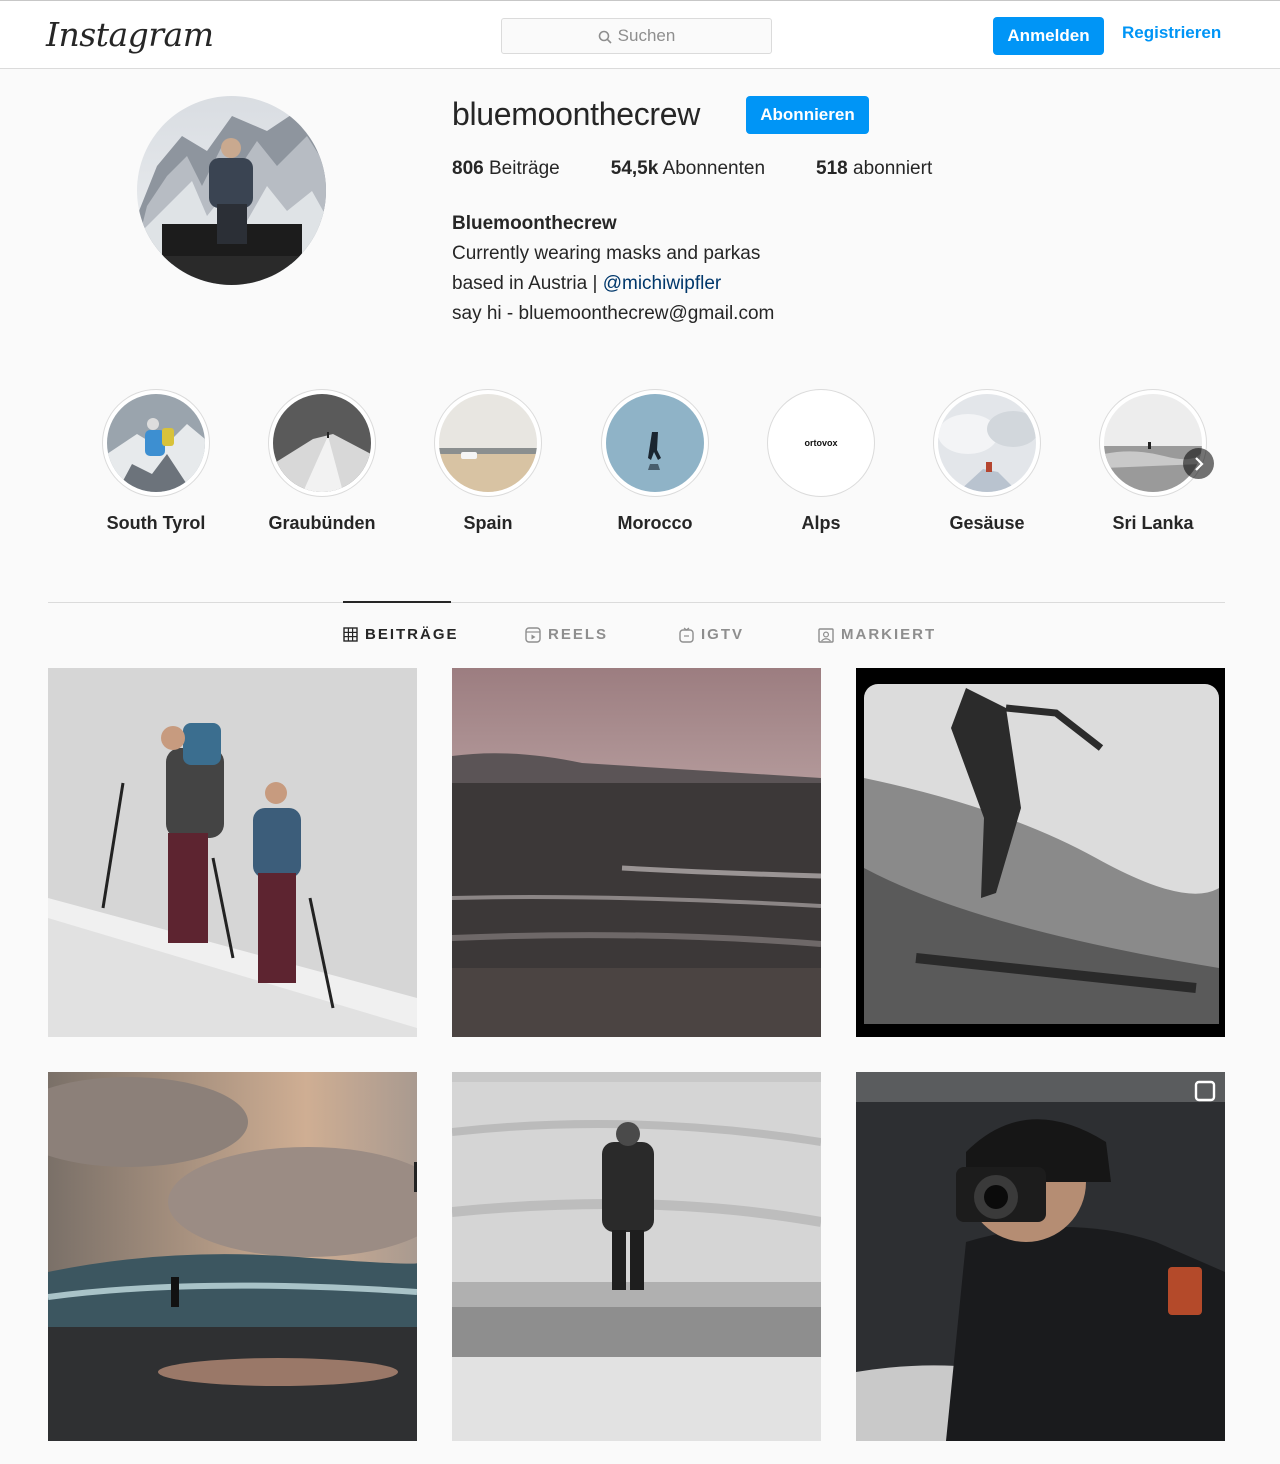 This screenshot has width=1280, height=1464. What do you see at coordinates (889, 634) in the screenshot?
I see `tab-tagged-label: MARKIERT` at bounding box center [889, 634].